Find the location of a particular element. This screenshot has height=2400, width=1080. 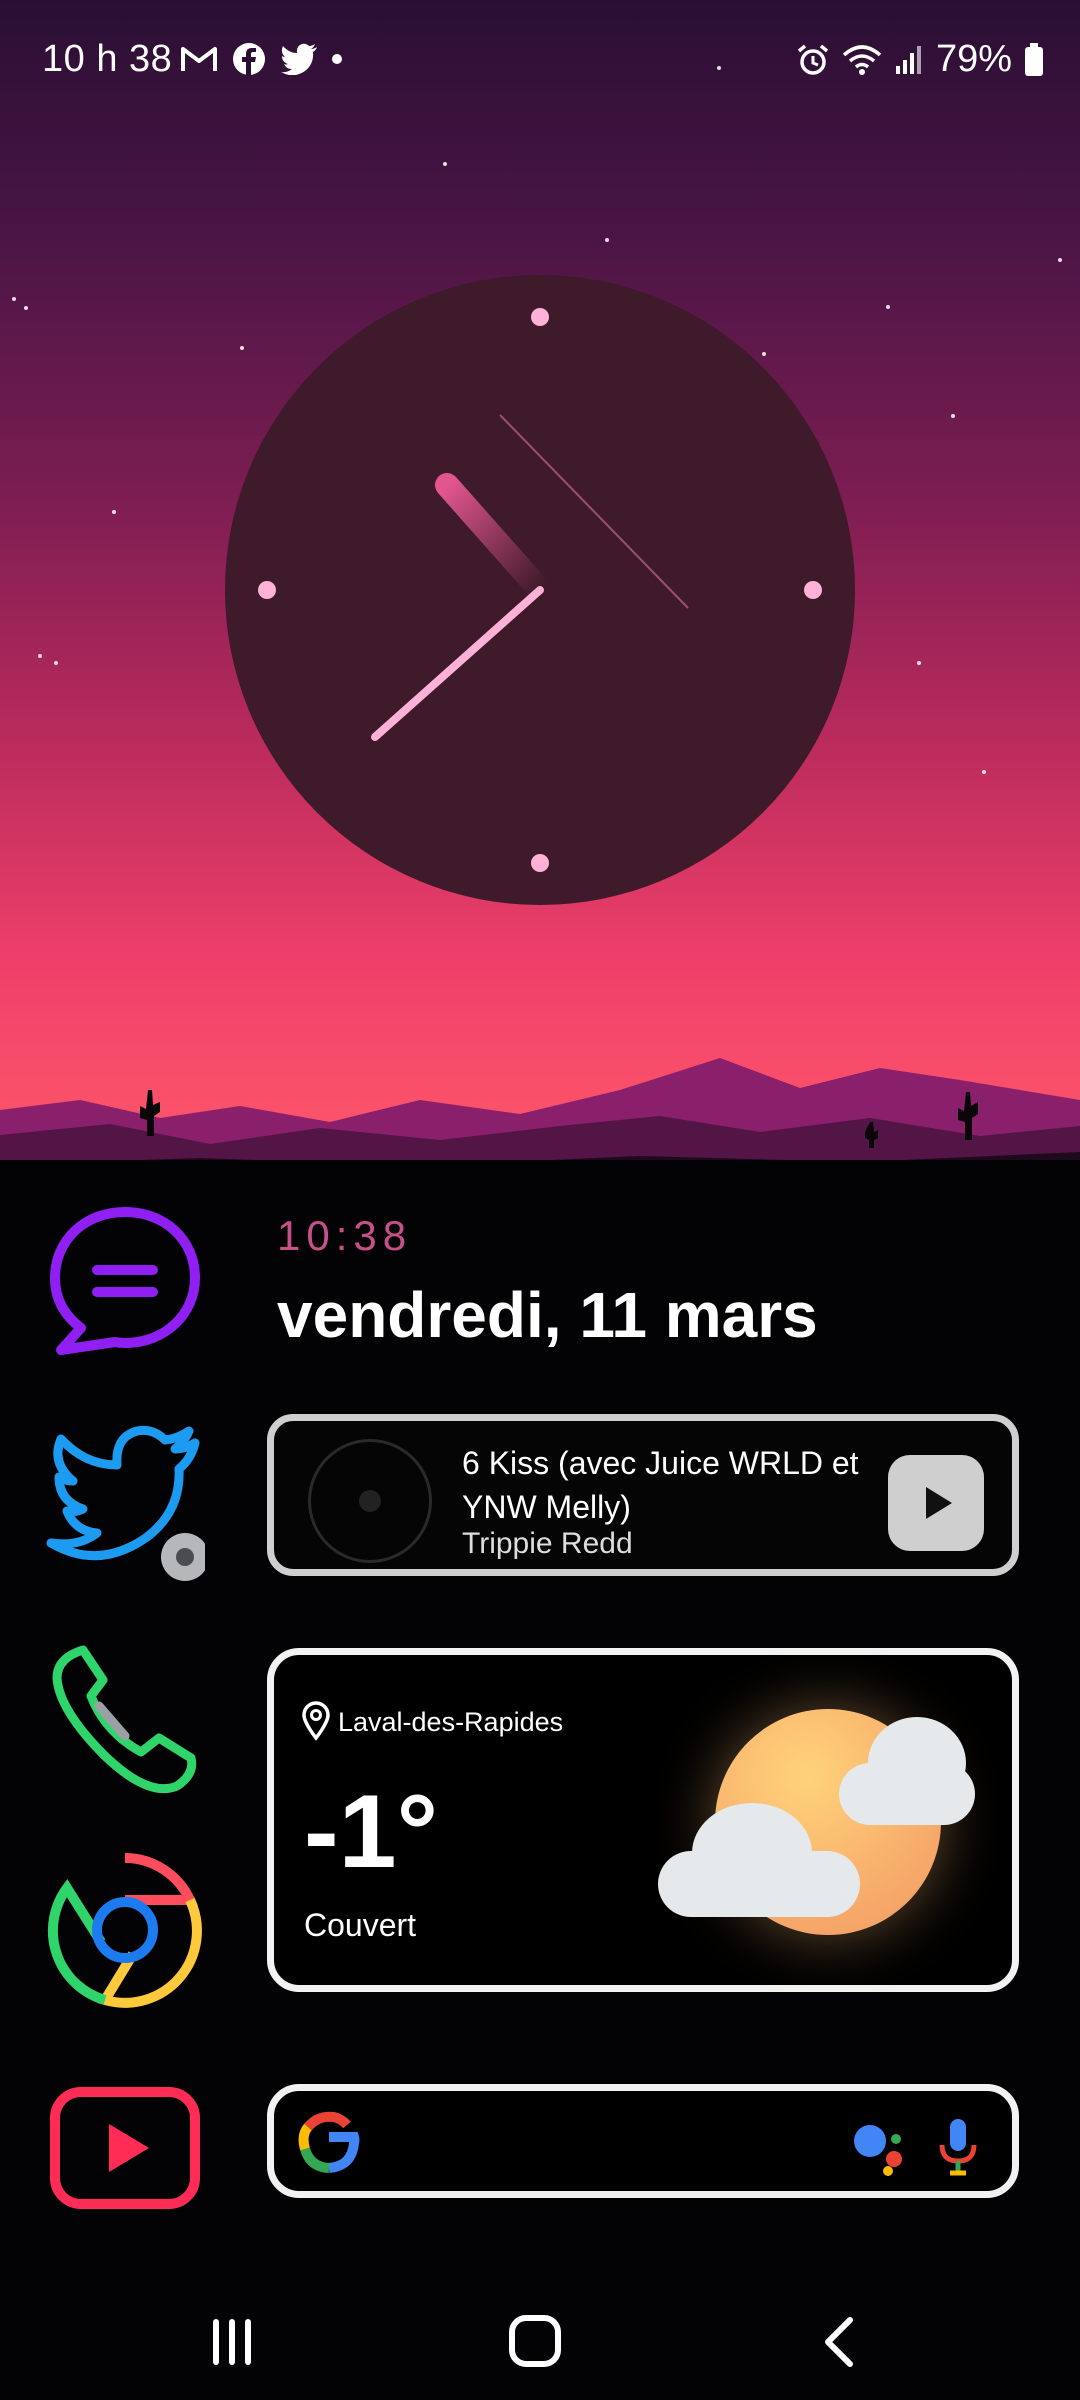

clock-hour-hand is located at coordinates (493, 537).